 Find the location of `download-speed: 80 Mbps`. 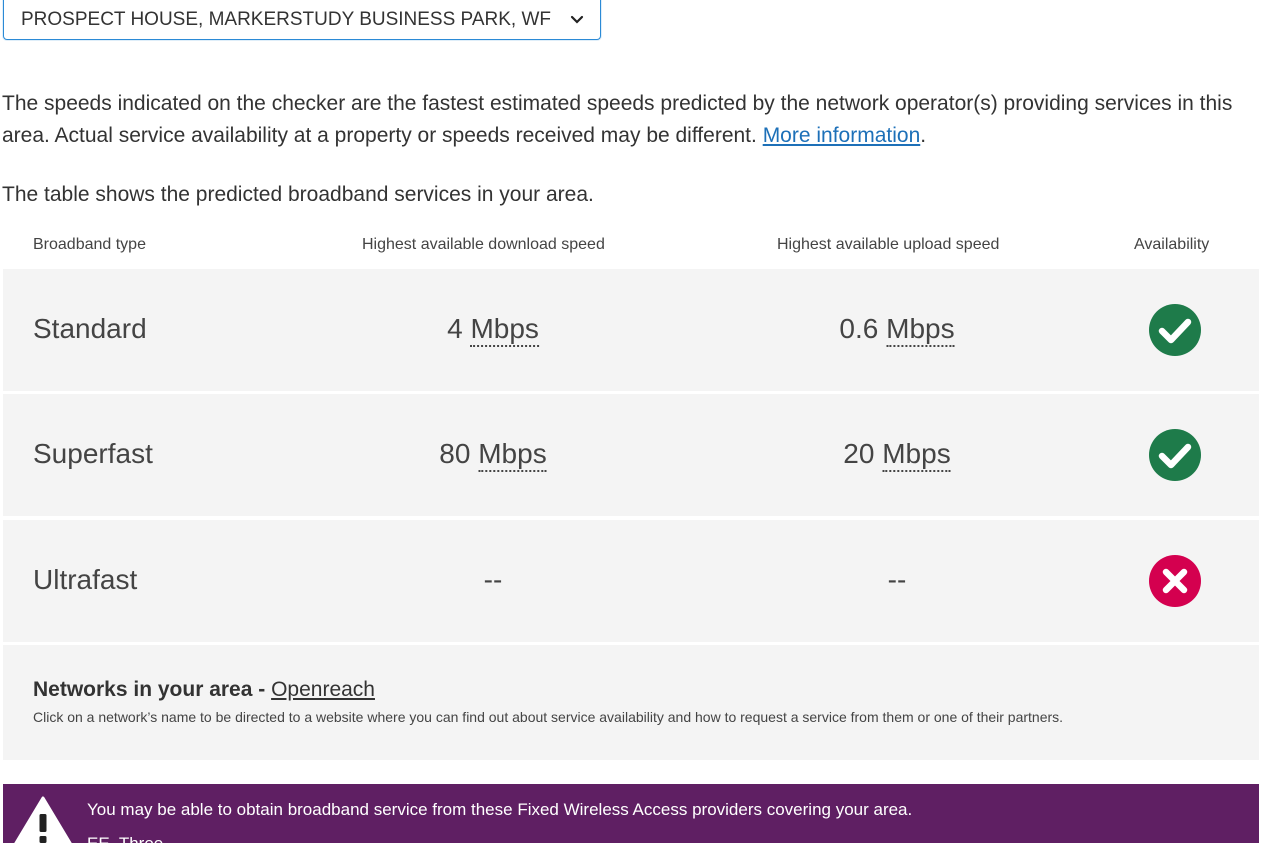

download-speed: 80 Mbps is located at coordinates (493, 455).